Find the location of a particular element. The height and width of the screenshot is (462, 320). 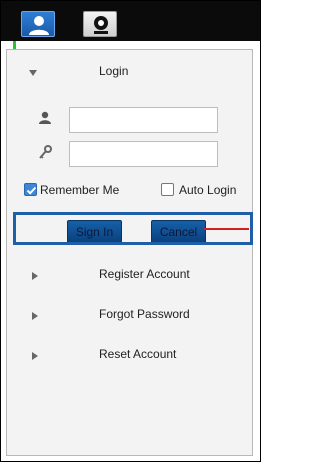

auto-login-label: Auto Login is located at coordinates (208, 190).